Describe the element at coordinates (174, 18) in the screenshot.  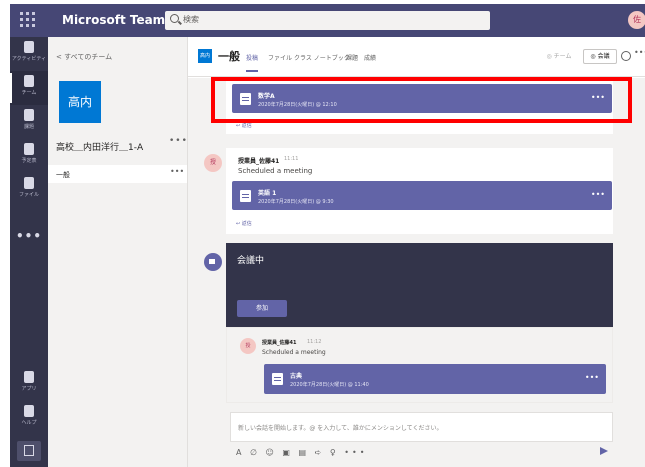
I see `search-icon` at that location.